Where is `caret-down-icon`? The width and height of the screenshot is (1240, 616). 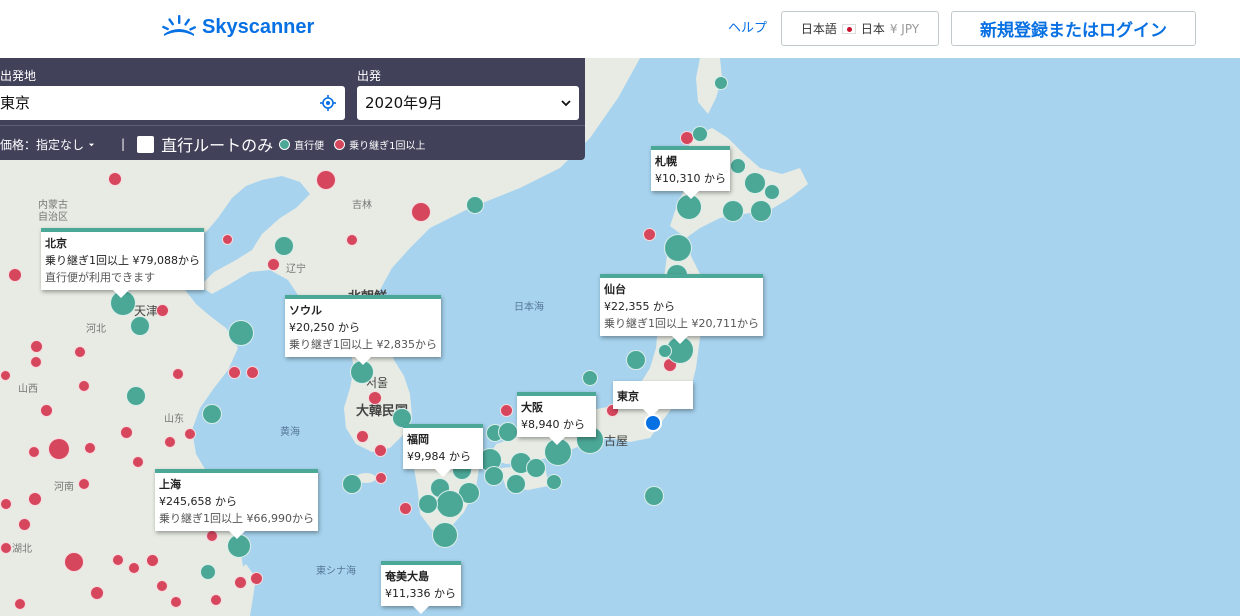 caret-down-icon is located at coordinates (91, 144).